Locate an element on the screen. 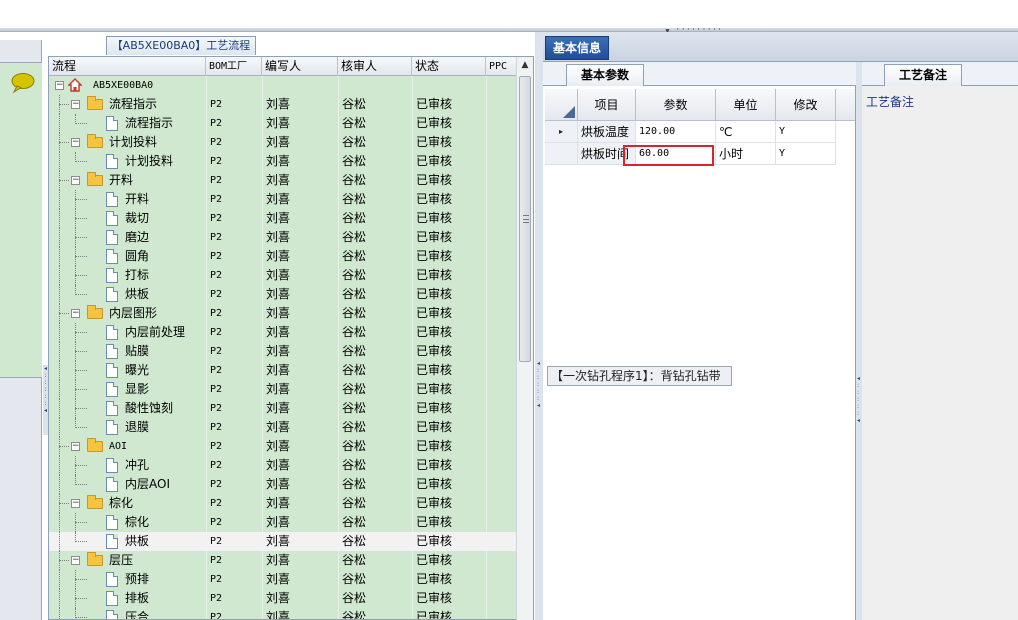 This screenshot has height=620, width=1018. tab-basic-info: 基本信息 is located at coordinates (577, 48).